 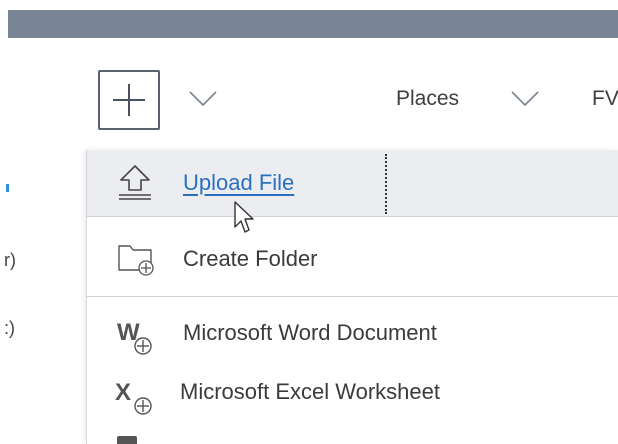 What do you see at coordinates (427, 99) in the screenshot?
I see `places-menu-label: Places` at bounding box center [427, 99].